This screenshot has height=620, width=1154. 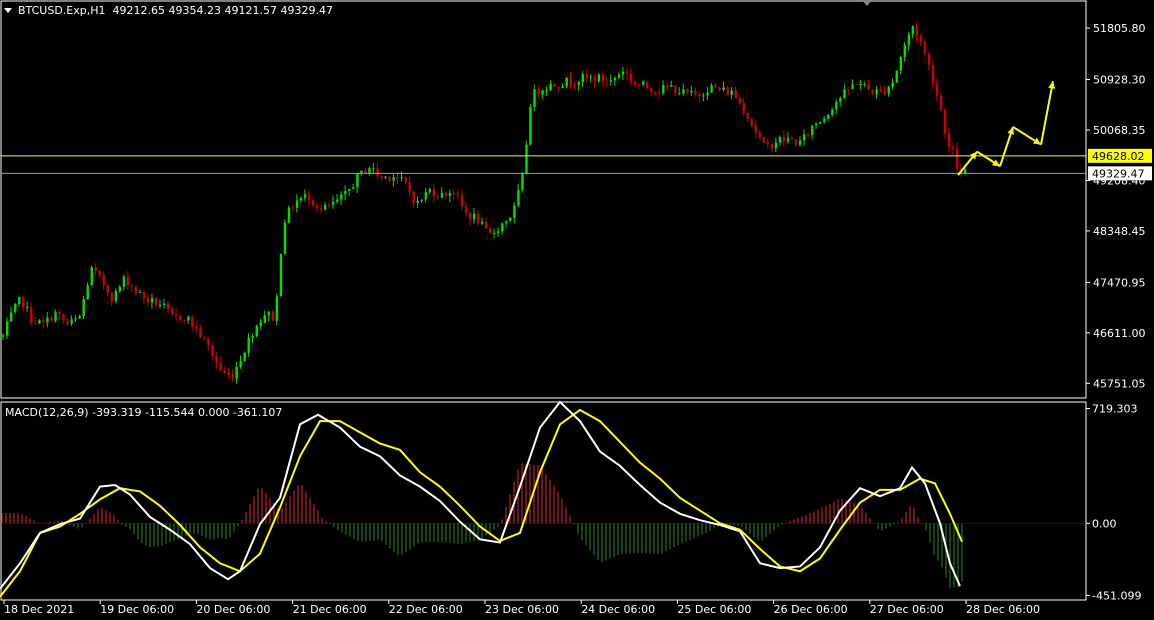 What do you see at coordinates (1119, 28) in the screenshot?
I see `price-tick-label: 51805.80` at bounding box center [1119, 28].